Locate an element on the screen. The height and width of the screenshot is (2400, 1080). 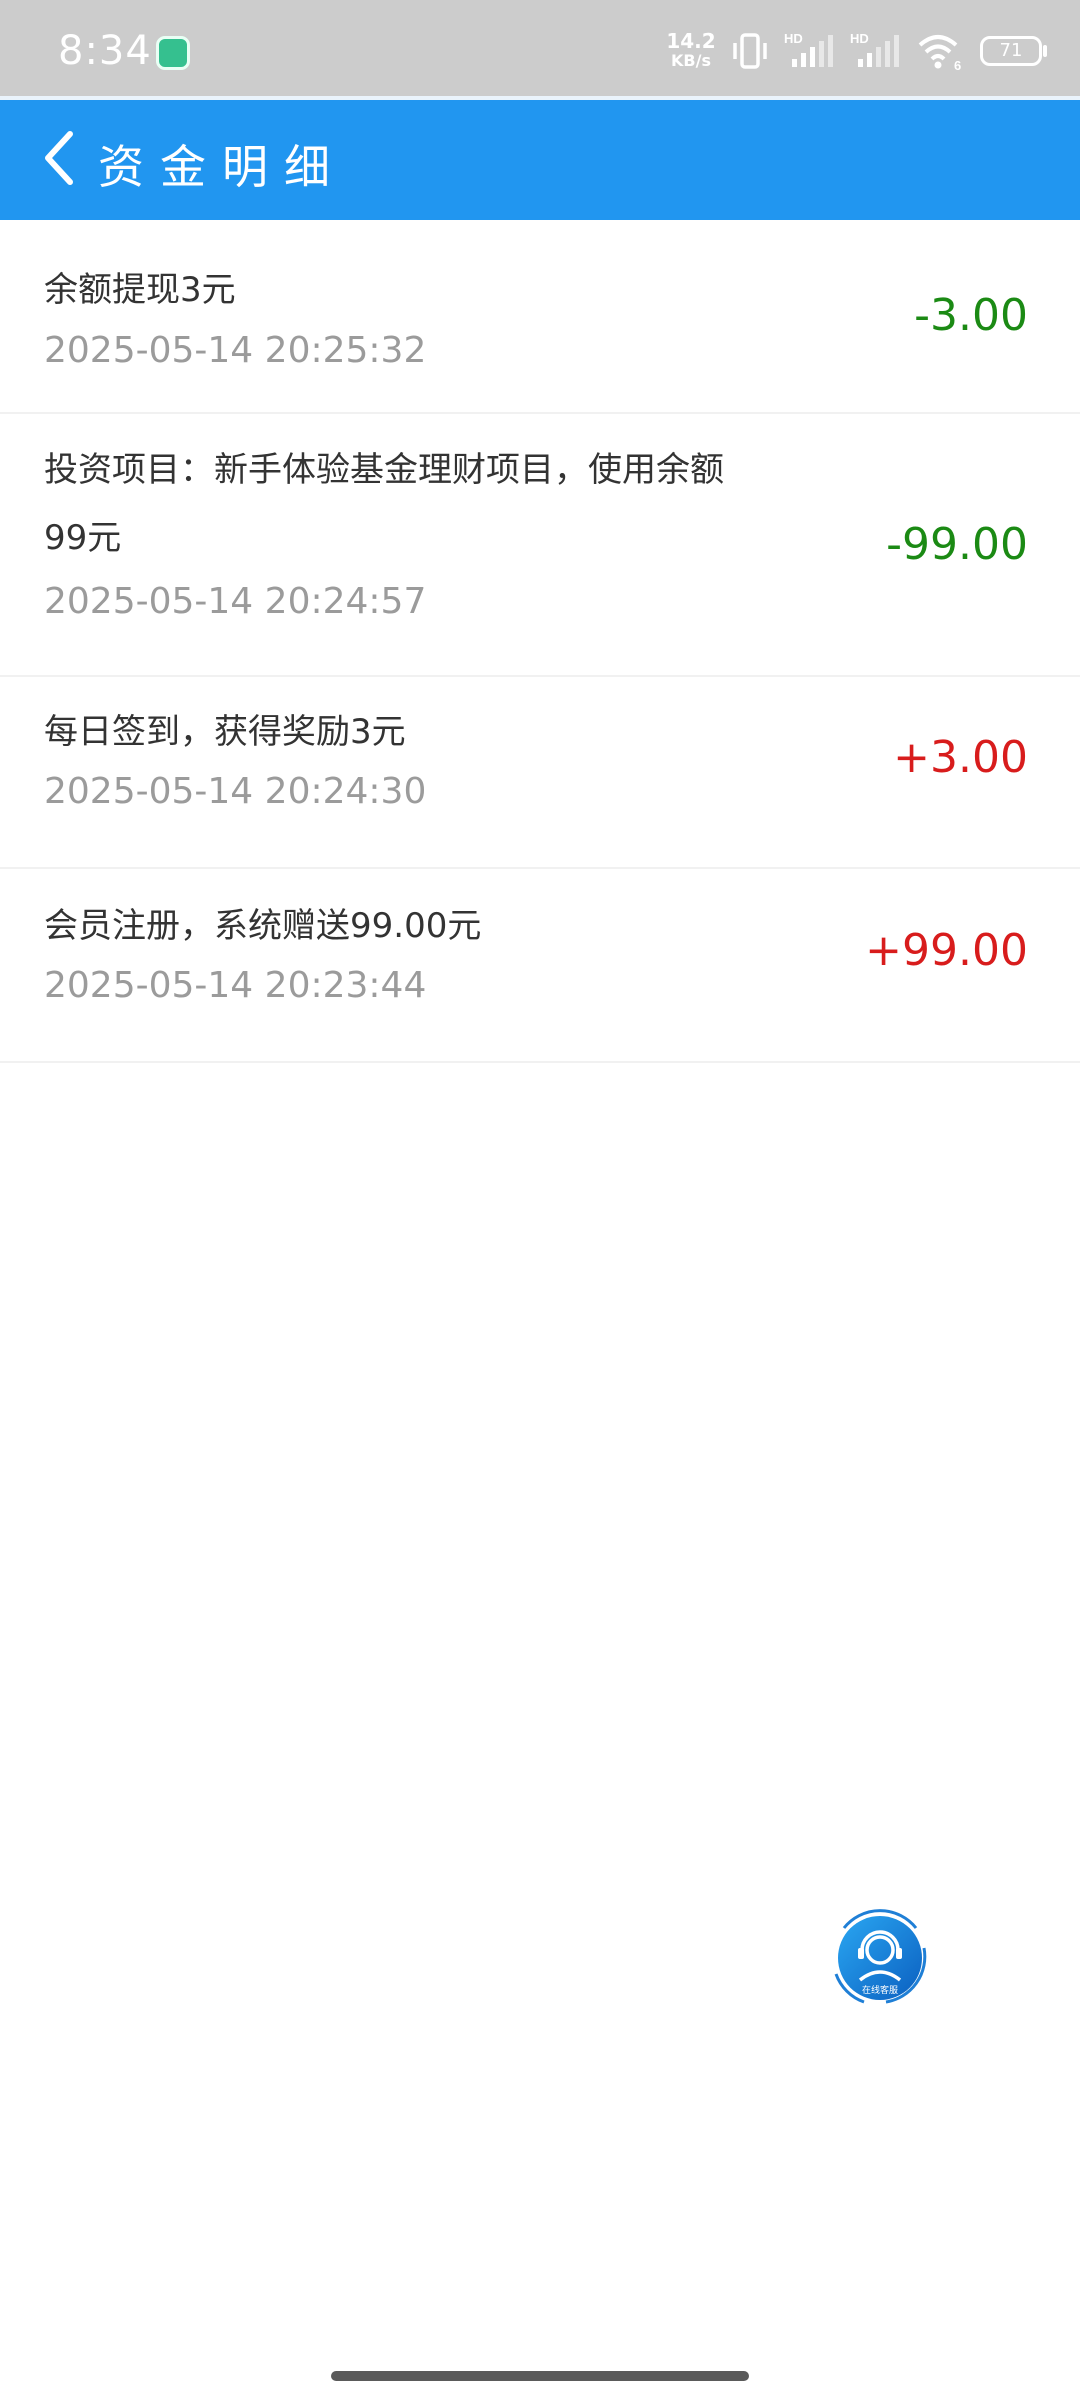
vibrate-icon is located at coordinates (750, 51).